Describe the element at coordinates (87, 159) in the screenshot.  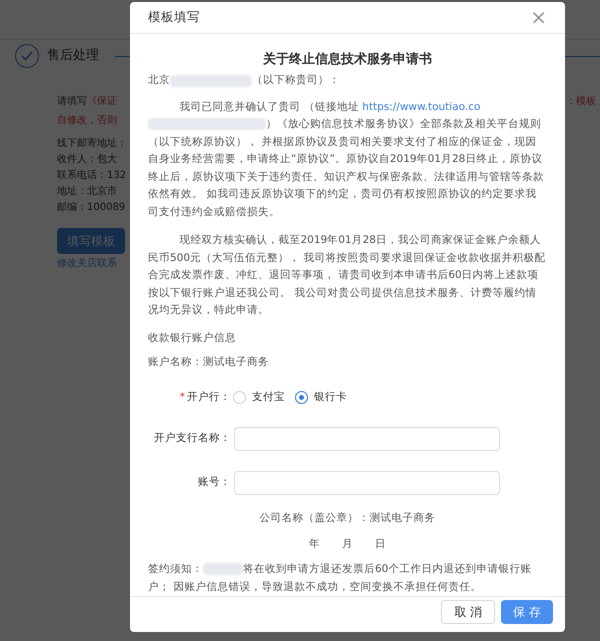
I see `address-line: 收件人：包大` at that location.